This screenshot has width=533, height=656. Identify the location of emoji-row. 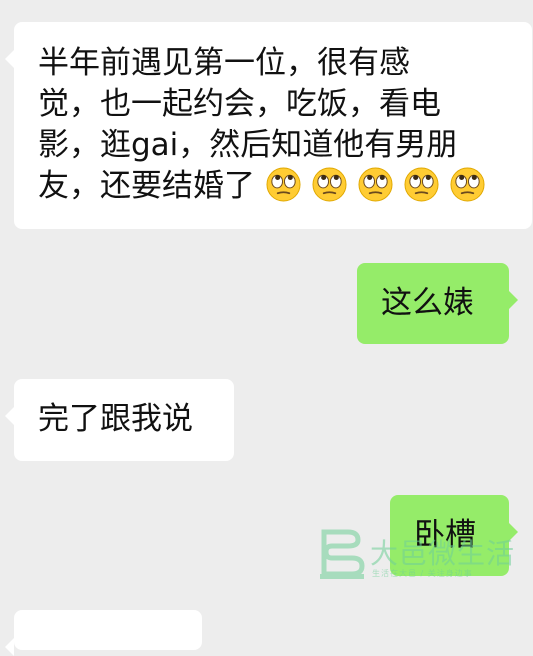
(370, 185).